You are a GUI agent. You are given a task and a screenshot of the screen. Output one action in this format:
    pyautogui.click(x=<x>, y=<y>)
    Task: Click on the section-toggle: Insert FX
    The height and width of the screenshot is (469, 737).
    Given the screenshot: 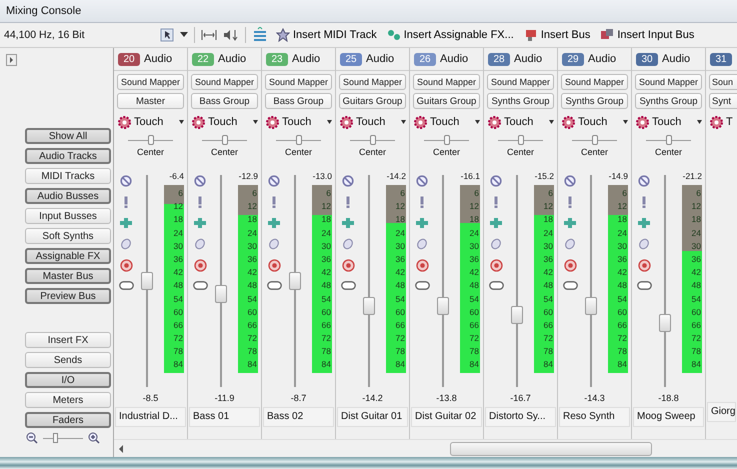 What is the action you would take?
    pyautogui.click(x=68, y=340)
    